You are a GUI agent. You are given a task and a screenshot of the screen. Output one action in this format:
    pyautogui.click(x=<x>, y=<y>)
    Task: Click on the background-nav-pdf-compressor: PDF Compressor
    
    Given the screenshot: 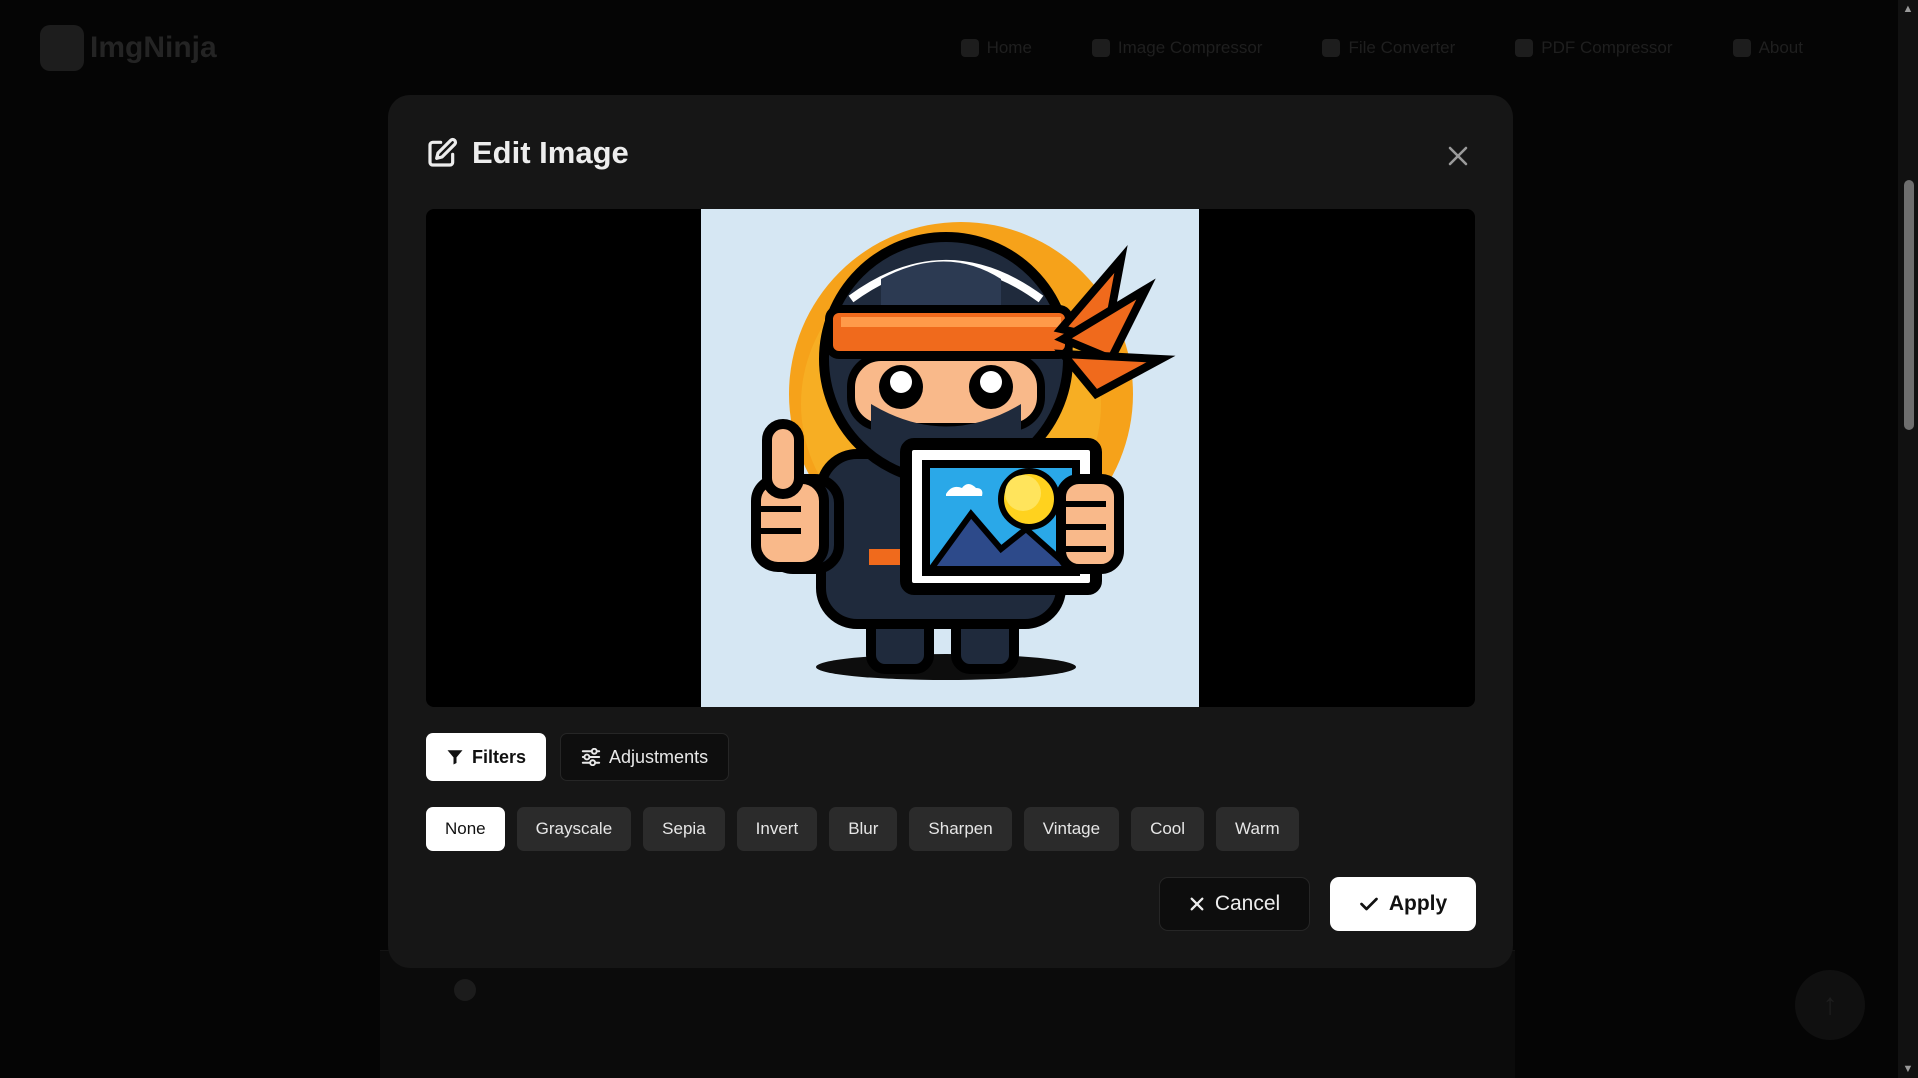 What is the action you would take?
    pyautogui.click(x=1594, y=48)
    